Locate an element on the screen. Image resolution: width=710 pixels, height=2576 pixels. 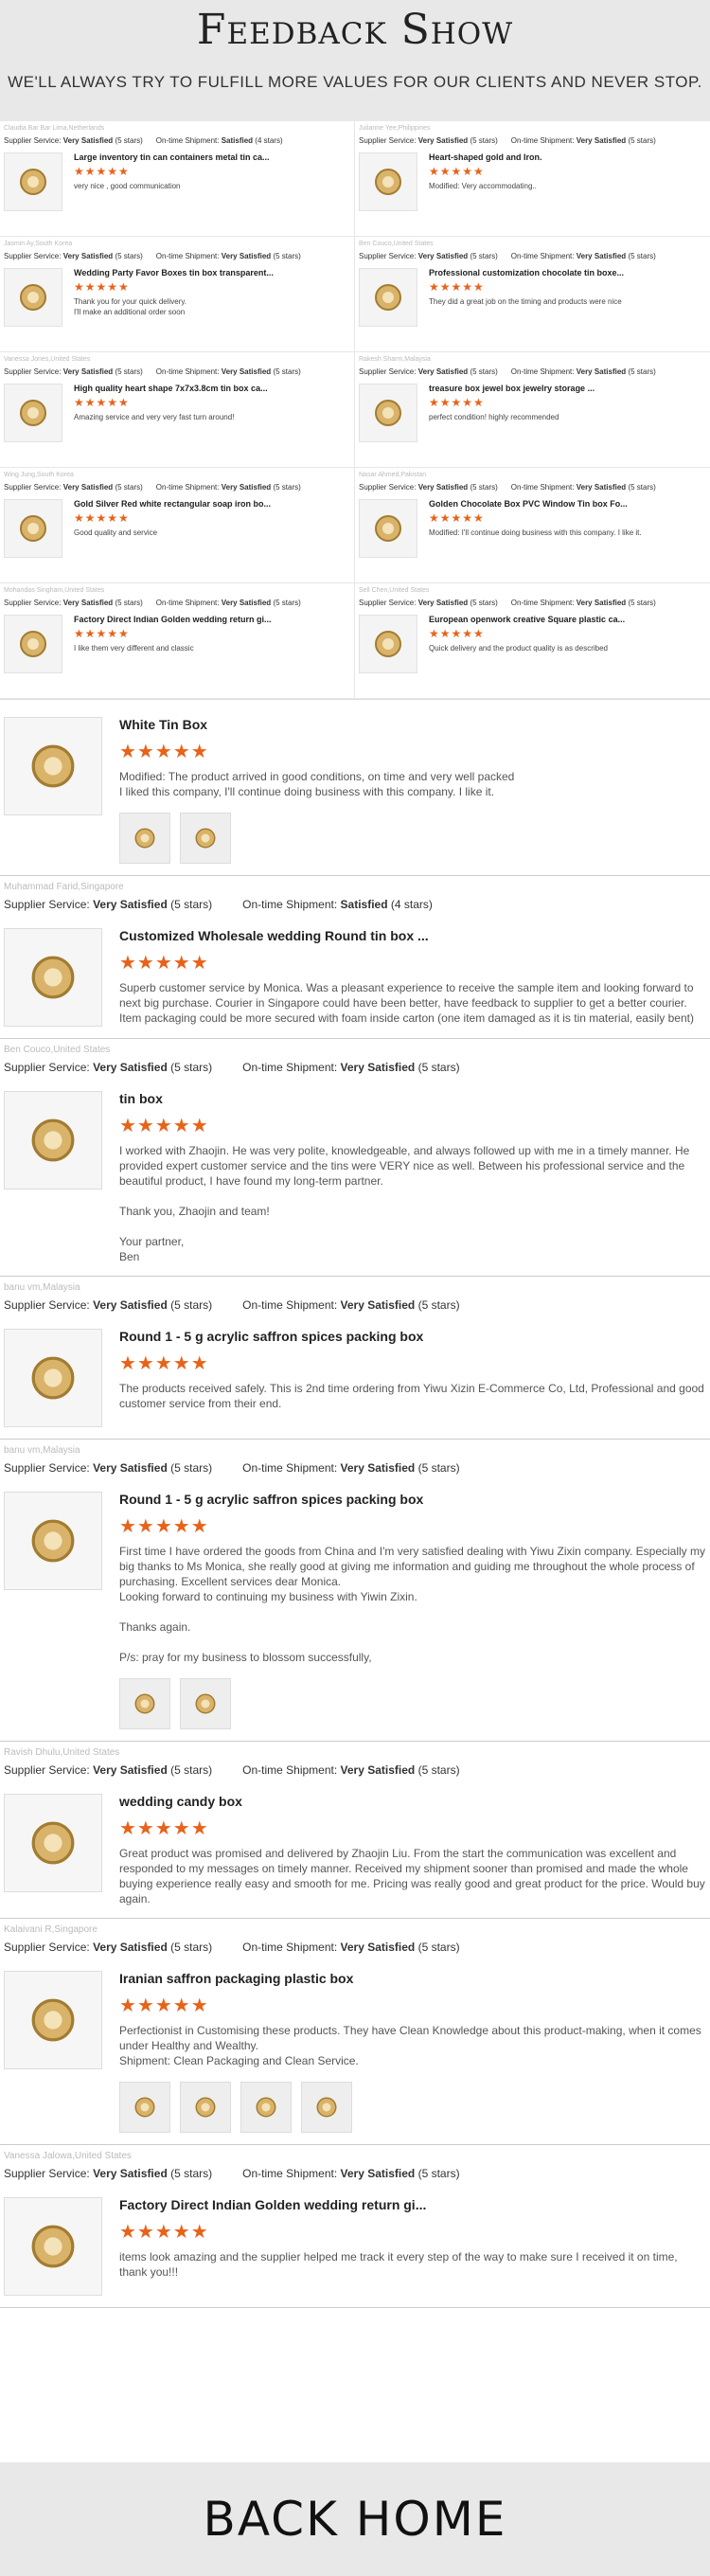
purple-box-icon is located at coordinates (53, 2020).